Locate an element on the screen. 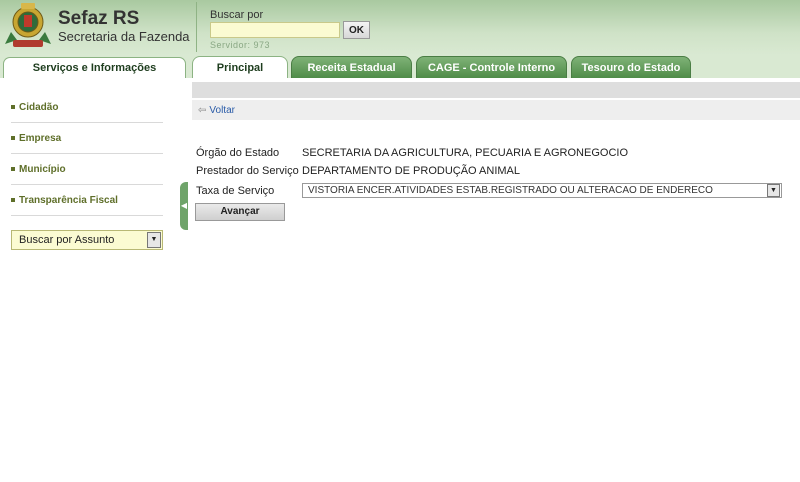  sidebar-item-municipio: Município is located at coordinates (87, 169).